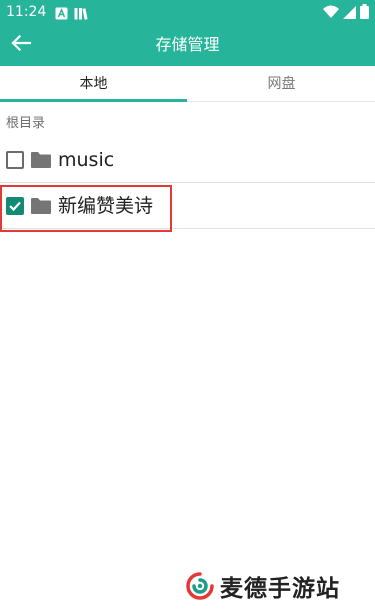 Image resolution: width=375 pixels, height=614 pixels. Describe the element at coordinates (106, 206) in the screenshot. I see `list-item-label: 新编赞美诗` at that location.